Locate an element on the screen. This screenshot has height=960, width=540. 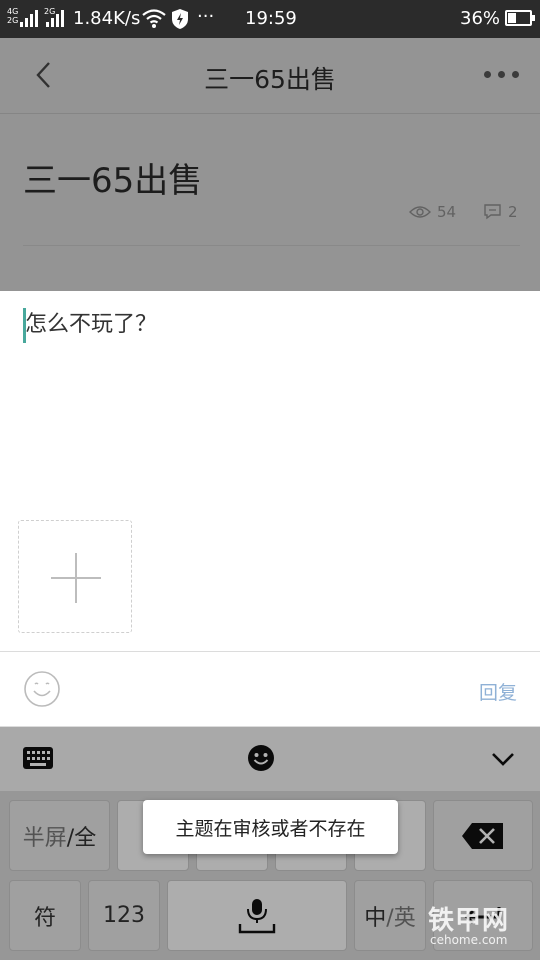
halfscreen-key: 半屏/全 is located at coordinates (59, 835).